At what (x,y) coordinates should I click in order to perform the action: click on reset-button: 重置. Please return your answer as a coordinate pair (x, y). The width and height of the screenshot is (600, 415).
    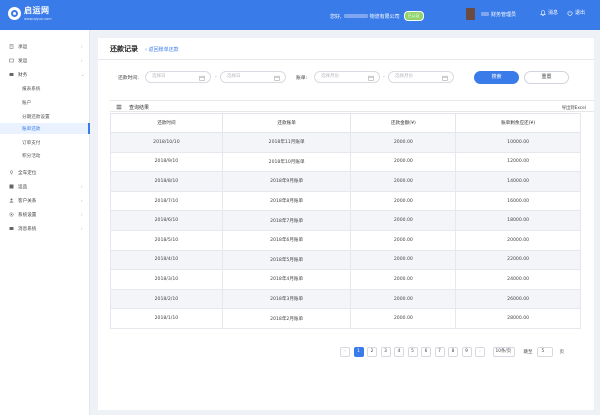
    Looking at the image, I should click on (546, 77).